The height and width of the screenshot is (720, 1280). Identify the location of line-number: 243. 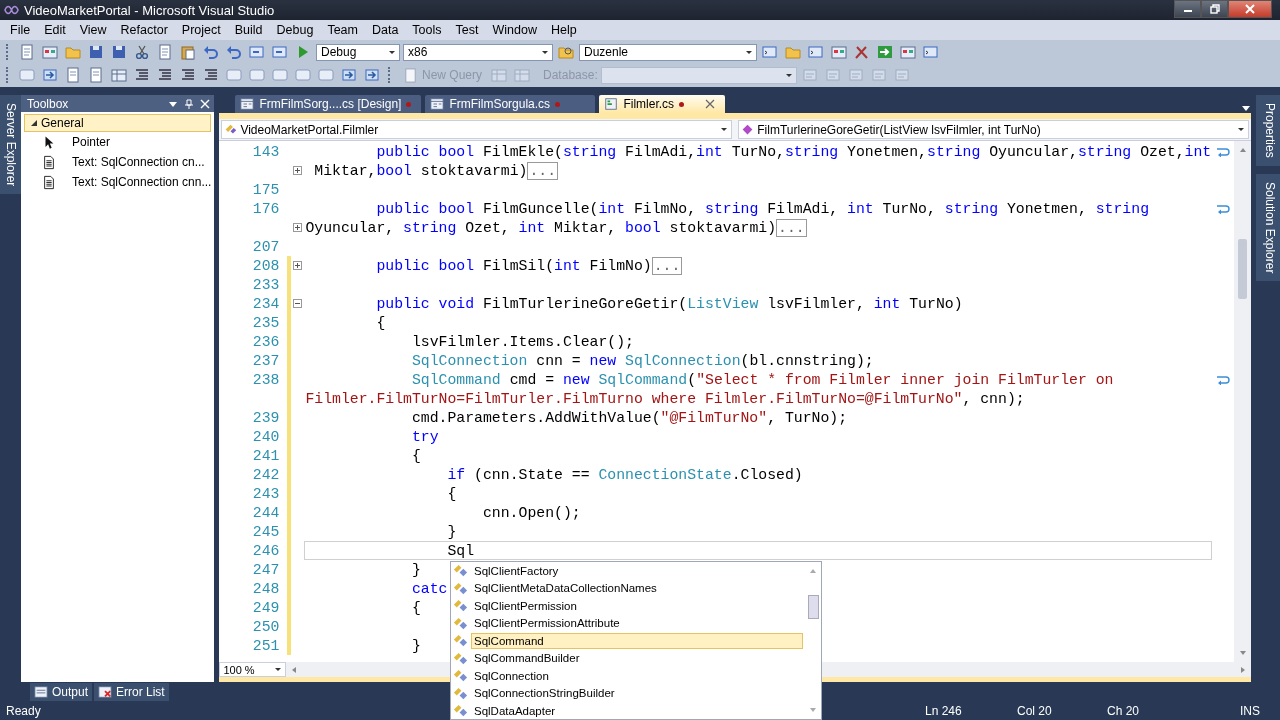
(265, 493).